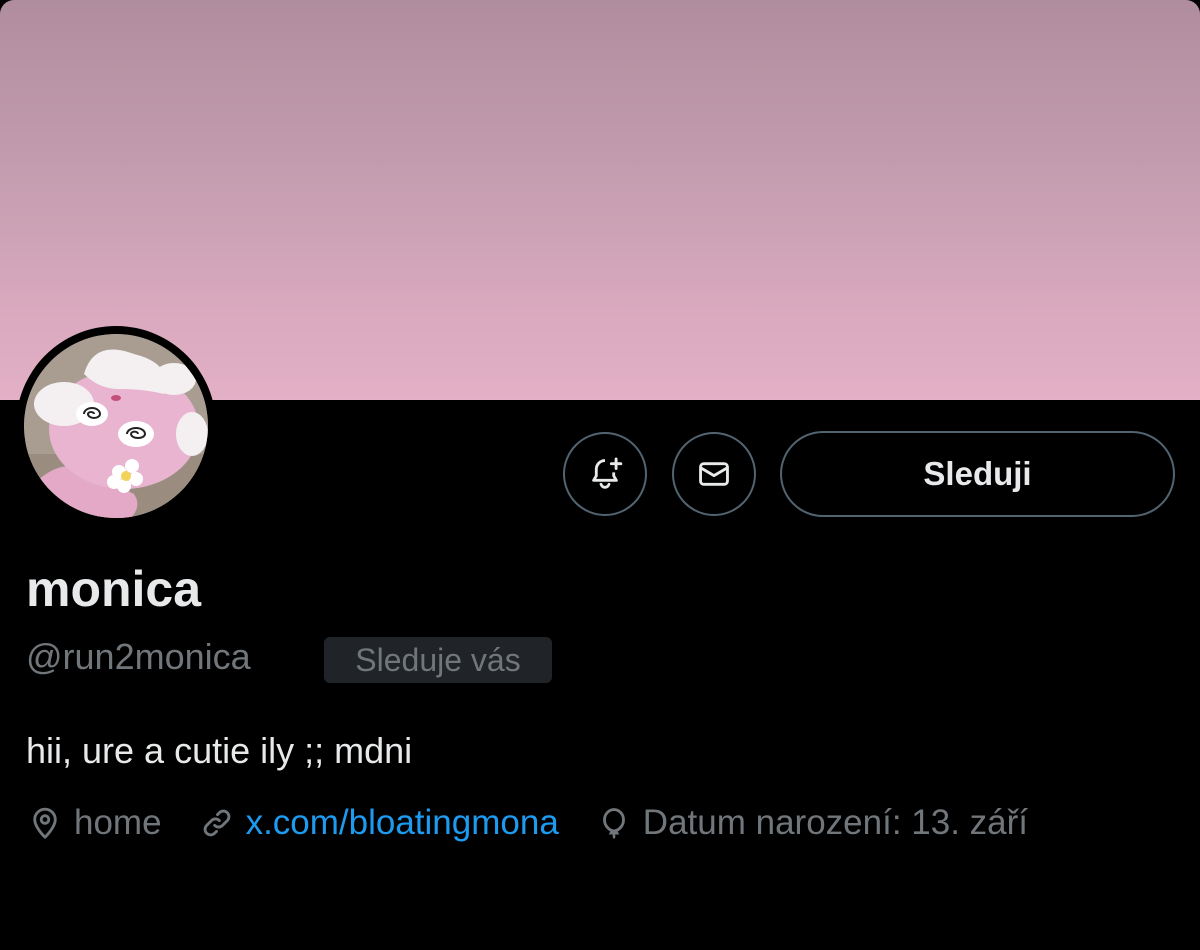 The height and width of the screenshot is (950, 1200). I want to click on message-button, so click(714, 474).